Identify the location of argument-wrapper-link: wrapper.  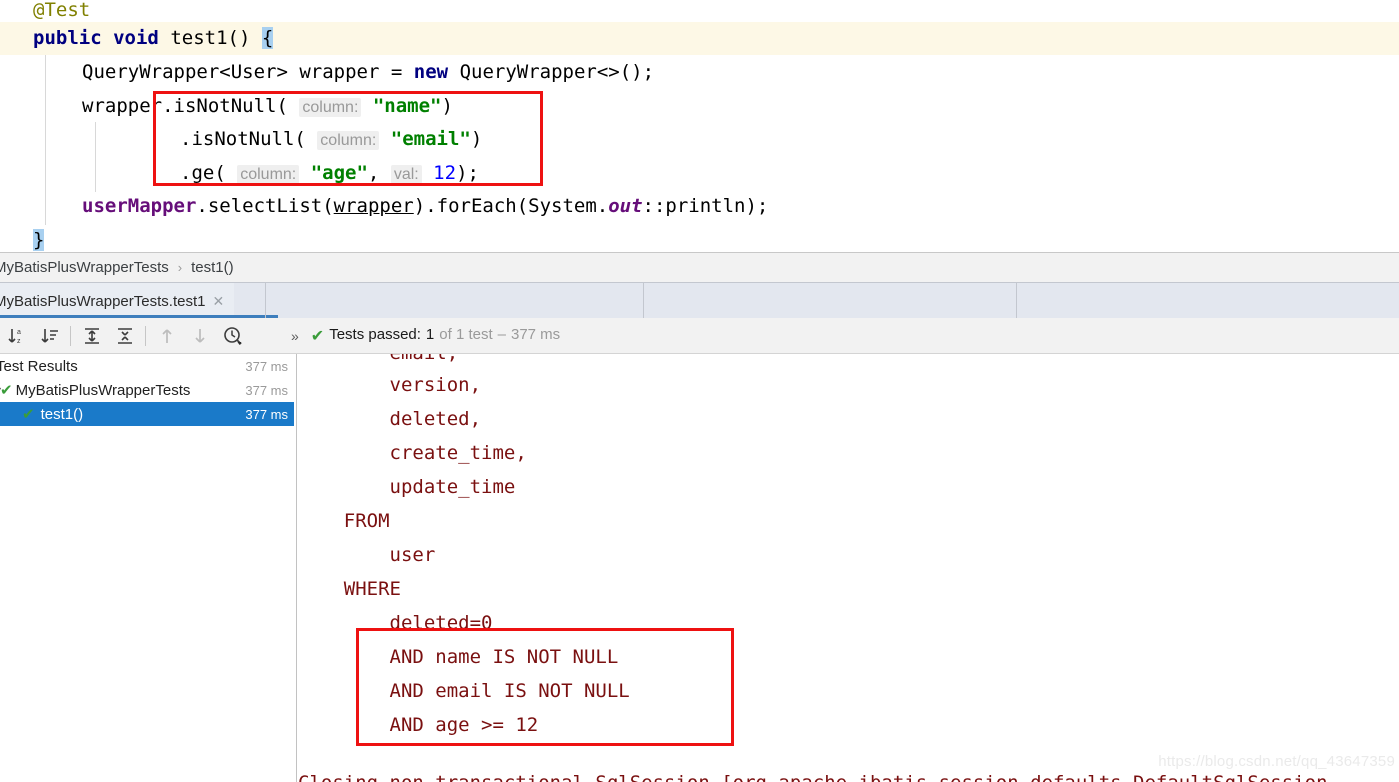
(374, 206).